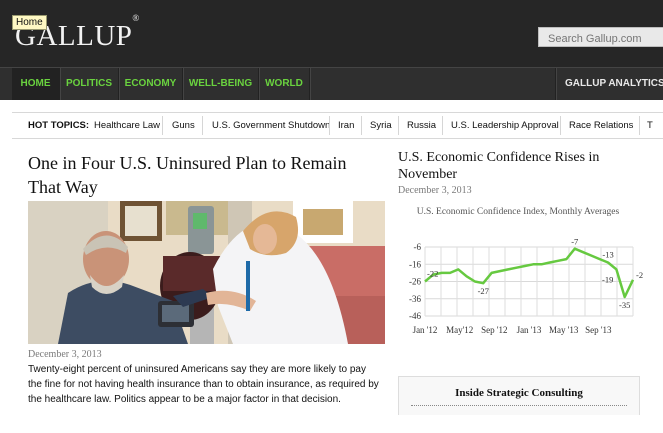 This screenshot has width=663, height=433. Describe the element at coordinates (459, 330) in the screenshot. I see `x-tick-label: May'12` at that location.